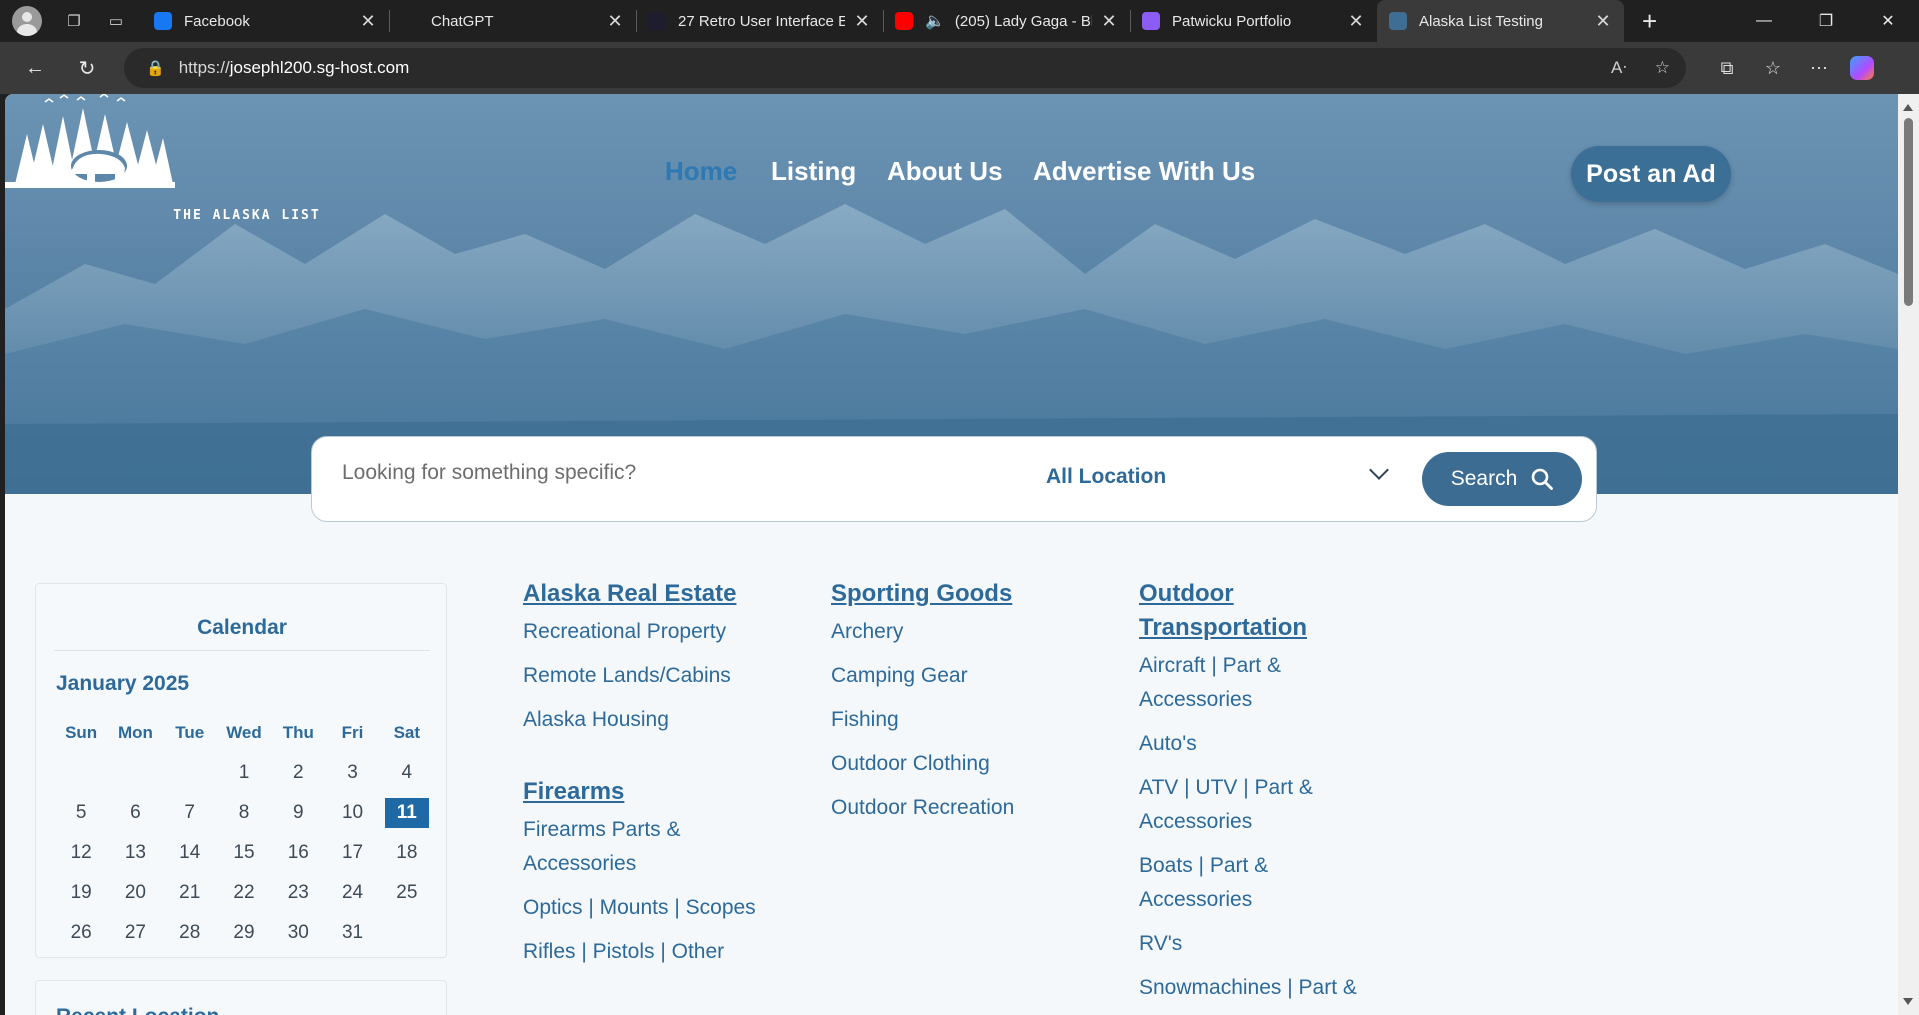  What do you see at coordinates (135, 893) in the screenshot?
I see `calendar-day: 20` at bounding box center [135, 893].